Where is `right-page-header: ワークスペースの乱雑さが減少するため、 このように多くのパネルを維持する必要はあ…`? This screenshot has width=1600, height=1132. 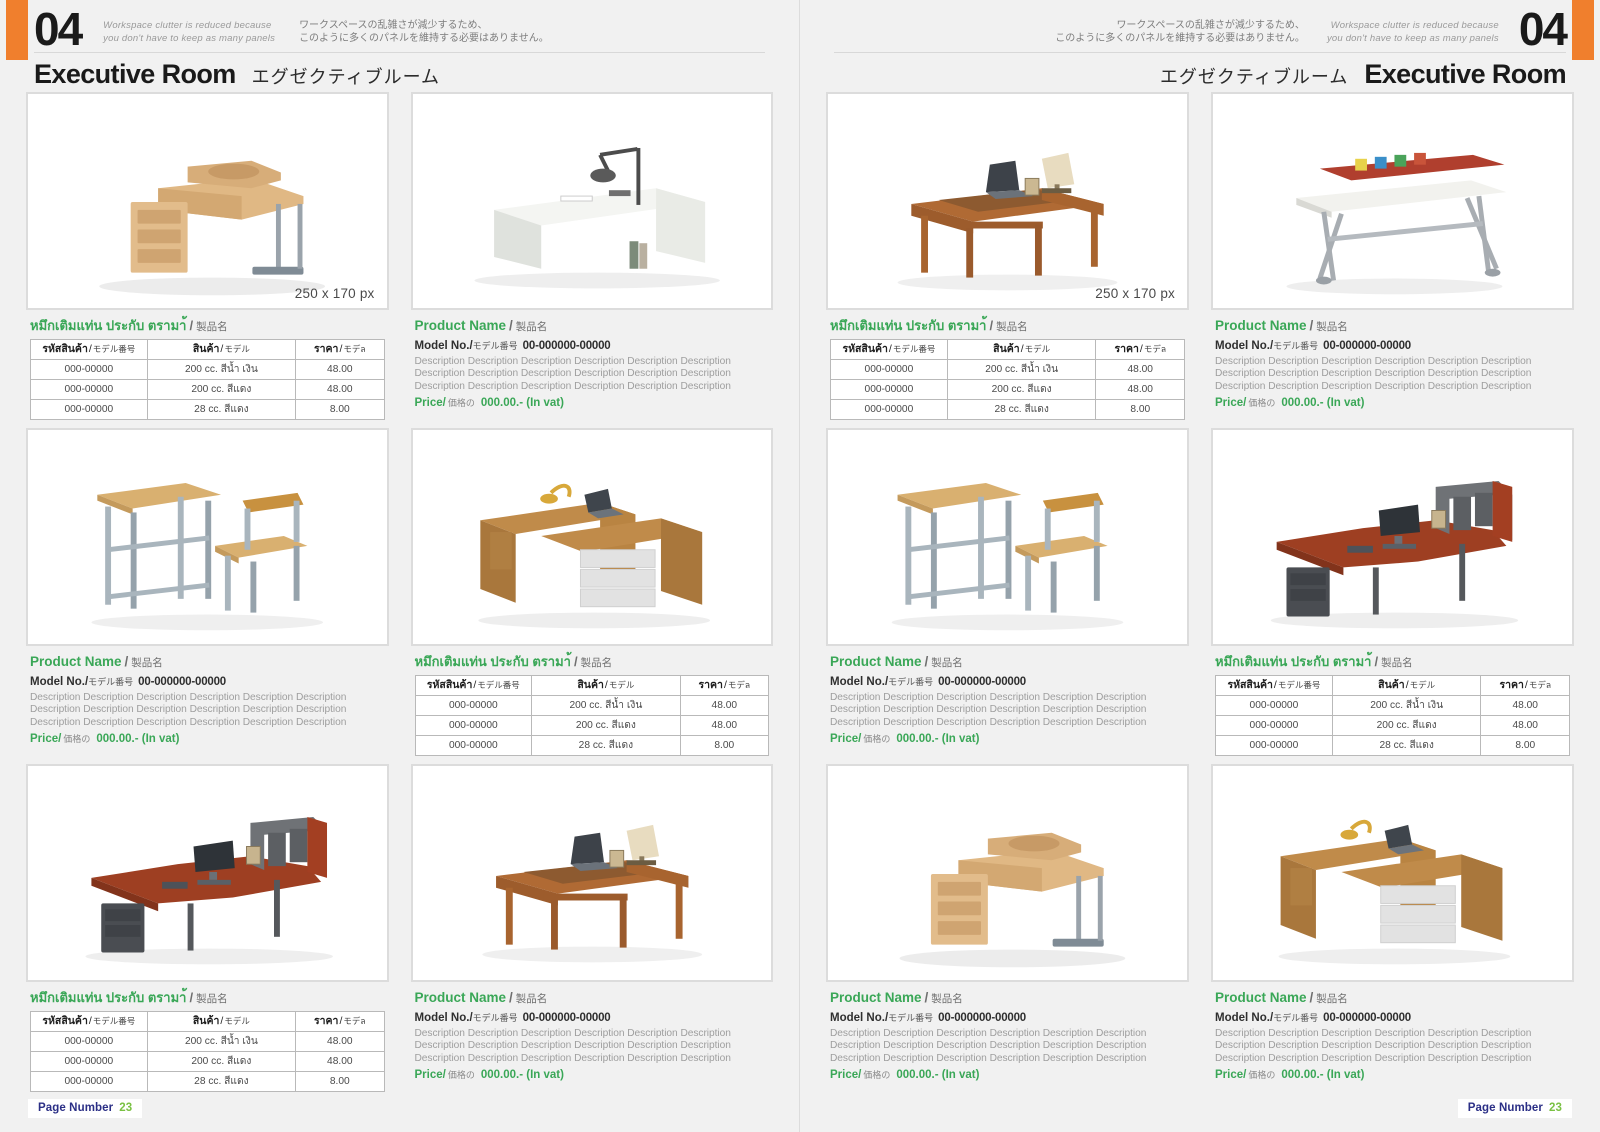
right-page-header: ワークスペースの乱雑さが減少するため、 このように多くのパネルを維持する必要はあ… is located at coordinates (1200, 46).